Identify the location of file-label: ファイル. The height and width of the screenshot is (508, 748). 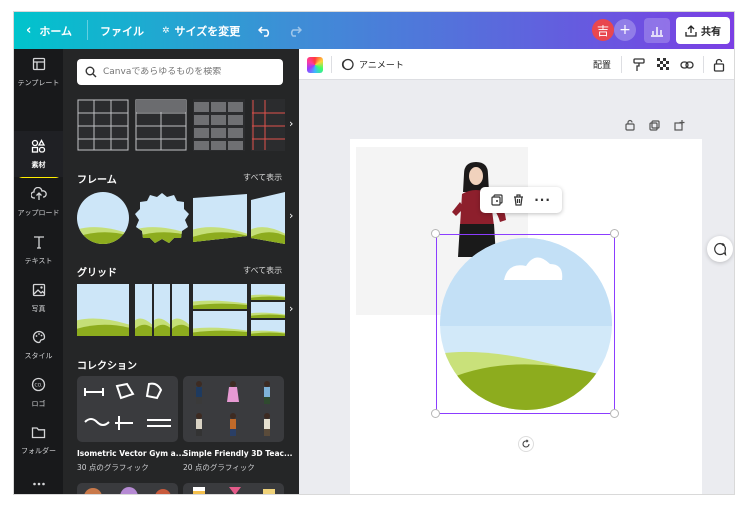
(122, 31).